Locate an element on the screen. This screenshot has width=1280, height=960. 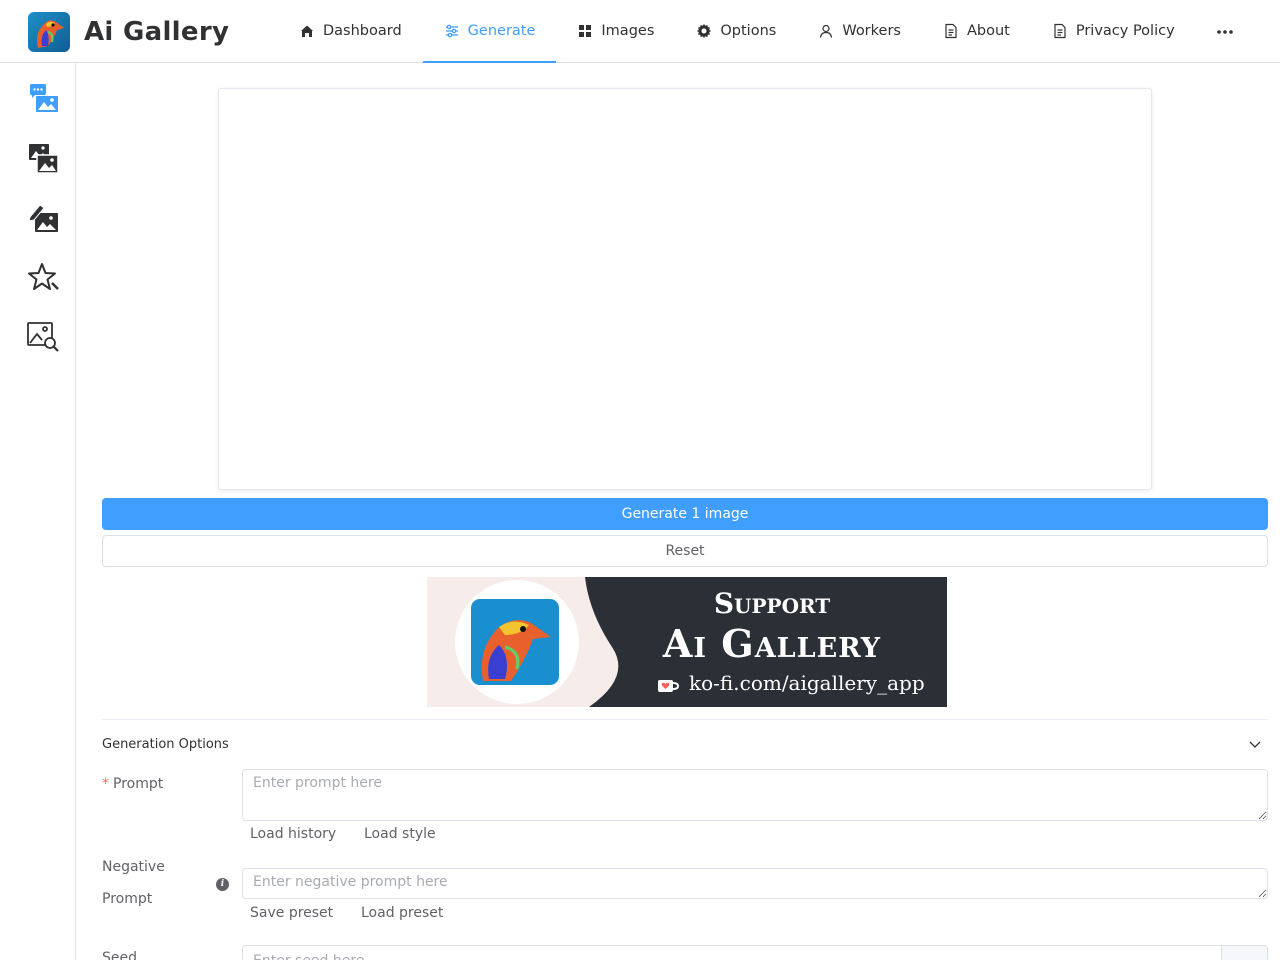
generate-button: Generate 1 image is located at coordinates (685, 514).